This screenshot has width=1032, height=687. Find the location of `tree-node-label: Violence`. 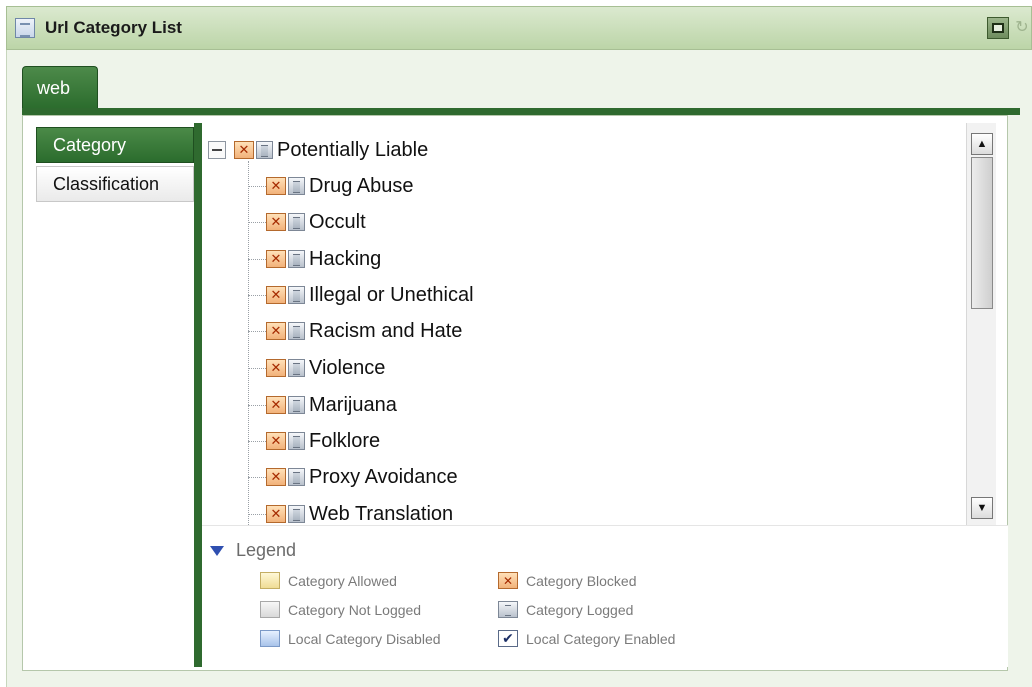

tree-node-label: Violence is located at coordinates (347, 367).